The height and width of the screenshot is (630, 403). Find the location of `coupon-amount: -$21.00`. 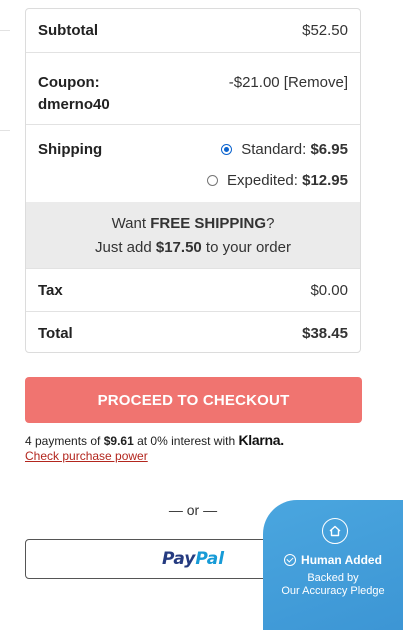

coupon-amount: -$21.00 is located at coordinates (254, 82).